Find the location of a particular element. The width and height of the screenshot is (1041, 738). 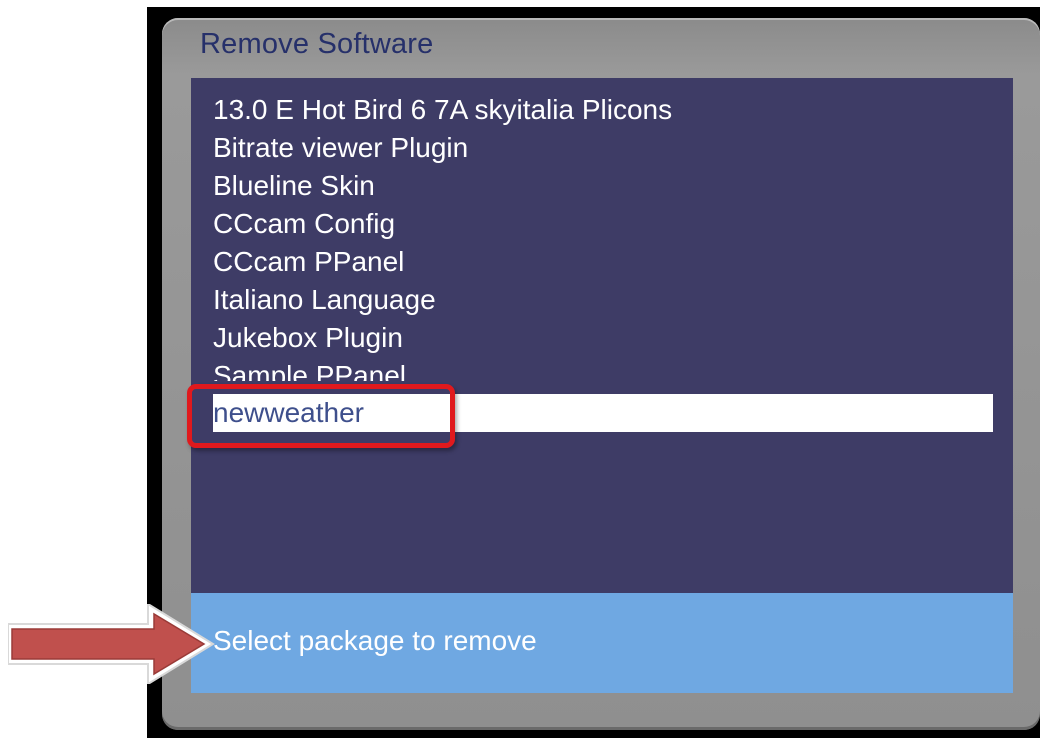

red-highlight-box-annotation is located at coordinates (321, 416).